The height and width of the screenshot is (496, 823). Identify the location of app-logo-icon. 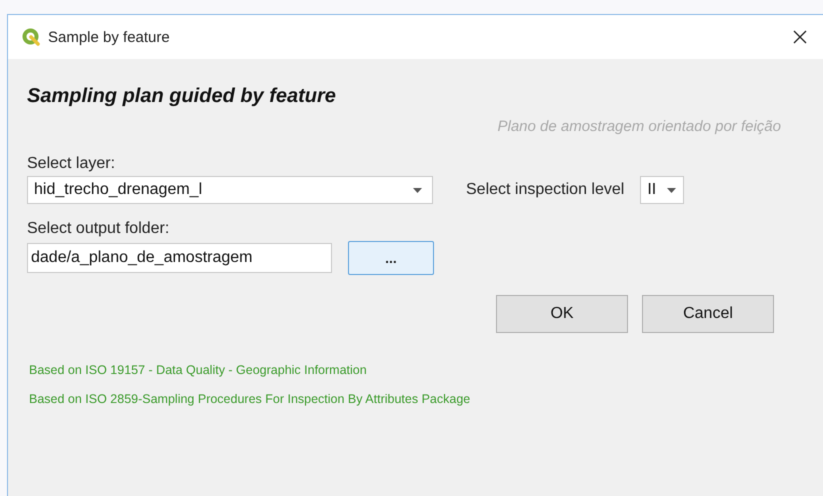
(31, 37).